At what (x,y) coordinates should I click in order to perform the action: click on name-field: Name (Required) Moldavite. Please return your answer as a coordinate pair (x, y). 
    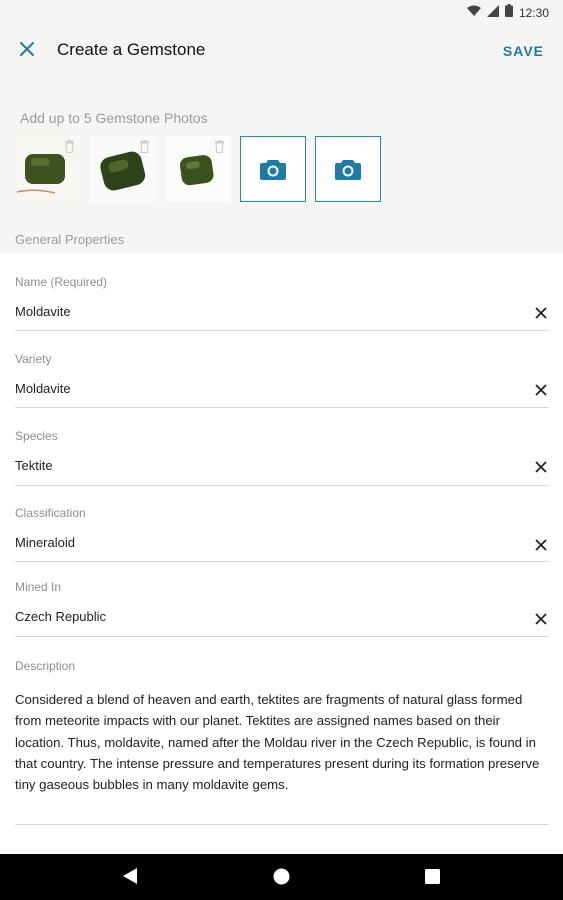
    Looking at the image, I should click on (282, 292).